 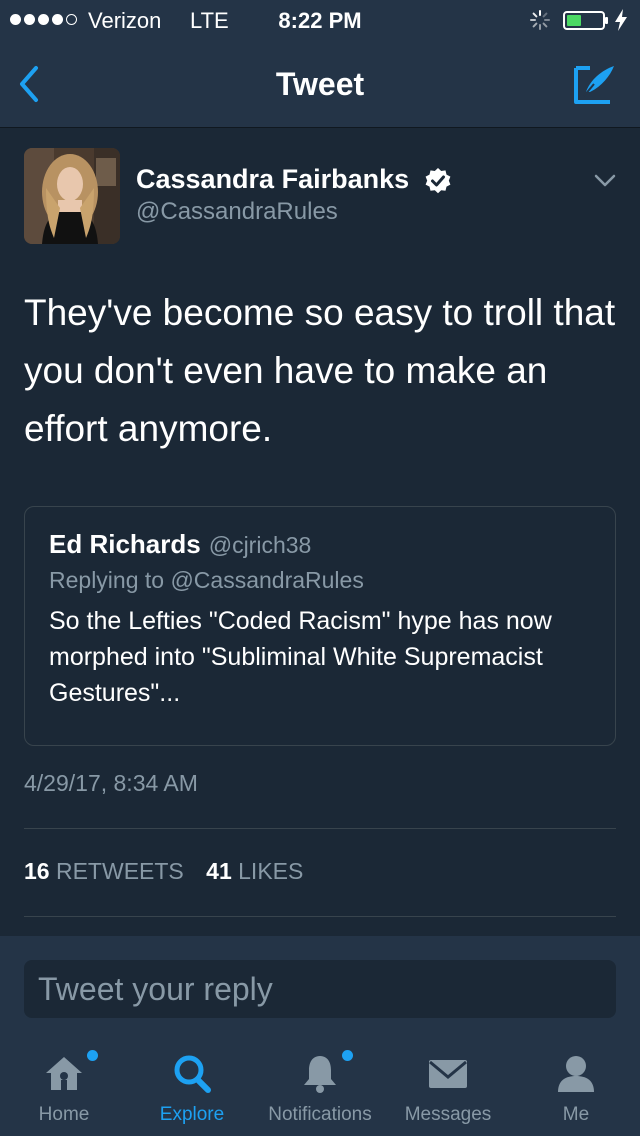 What do you see at coordinates (320, 20) in the screenshot?
I see `status-bar: Verizon LTE 8:22 PM` at bounding box center [320, 20].